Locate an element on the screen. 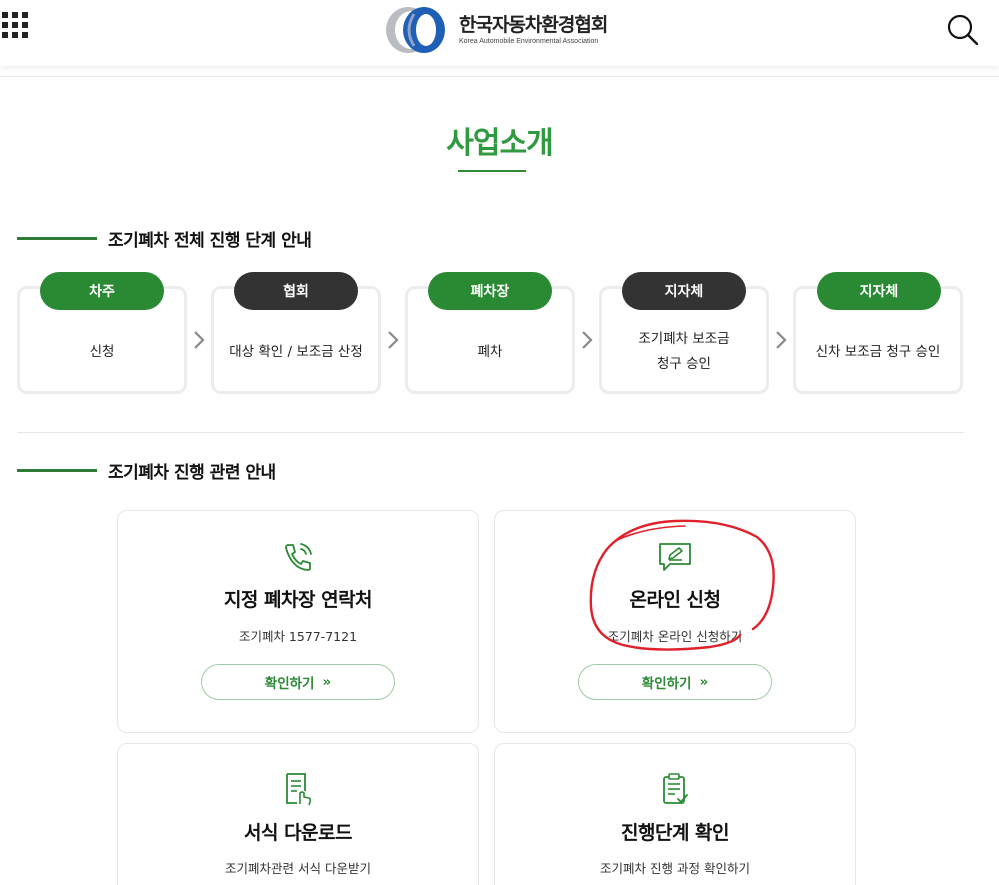  clipboard-check-icon is located at coordinates (675, 788).